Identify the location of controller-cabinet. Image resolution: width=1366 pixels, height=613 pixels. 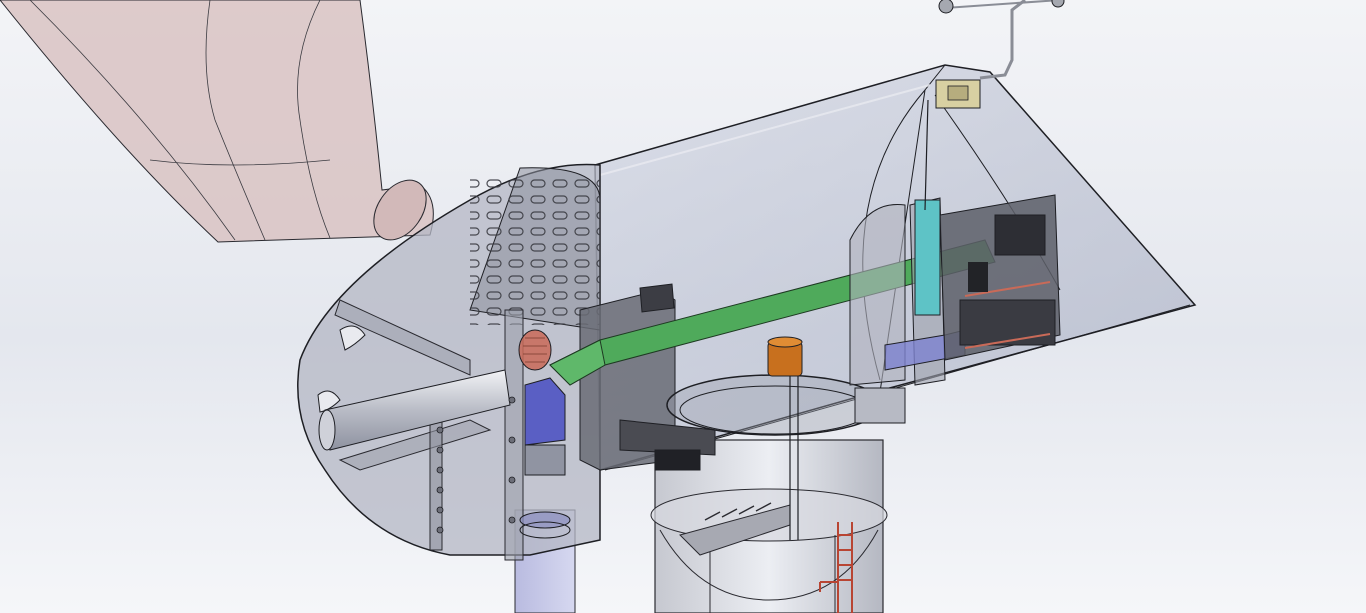
(1000, 277).